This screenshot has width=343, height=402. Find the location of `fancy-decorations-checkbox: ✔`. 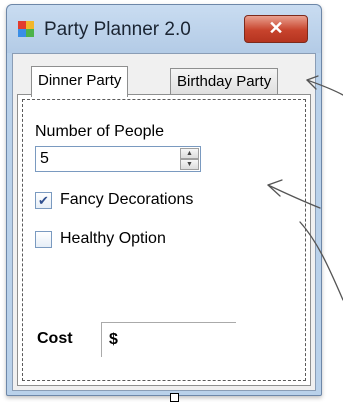

fancy-decorations-checkbox: ✔ is located at coordinates (43, 200).